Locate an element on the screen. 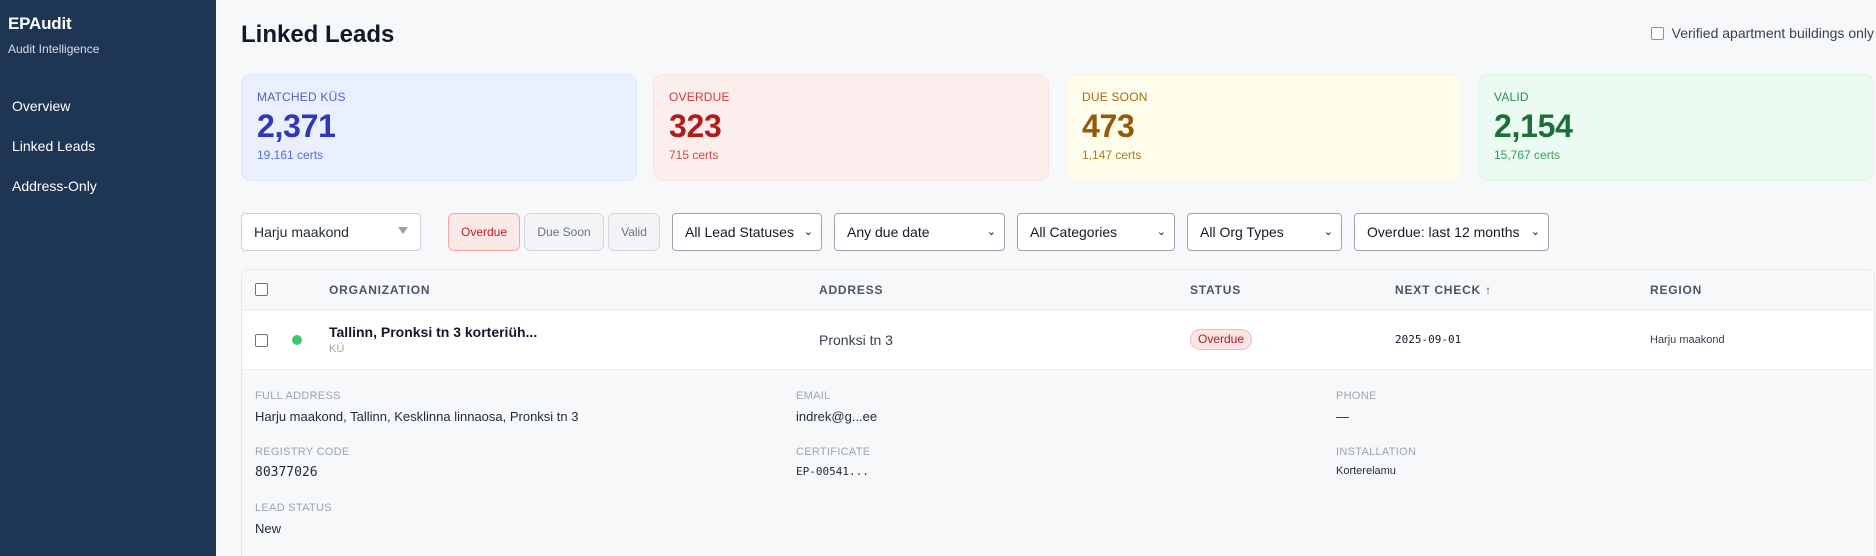 The height and width of the screenshot is (556, 1876). due-date-select: Any due date ⌄ is located at coordinates (919, 232).